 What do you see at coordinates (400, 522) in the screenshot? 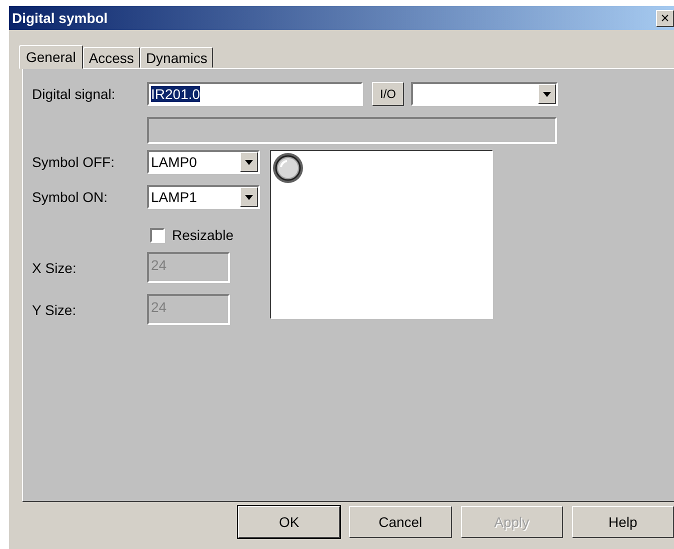
I see `dialog-button: Cancel` at bounding box center [400, 522].